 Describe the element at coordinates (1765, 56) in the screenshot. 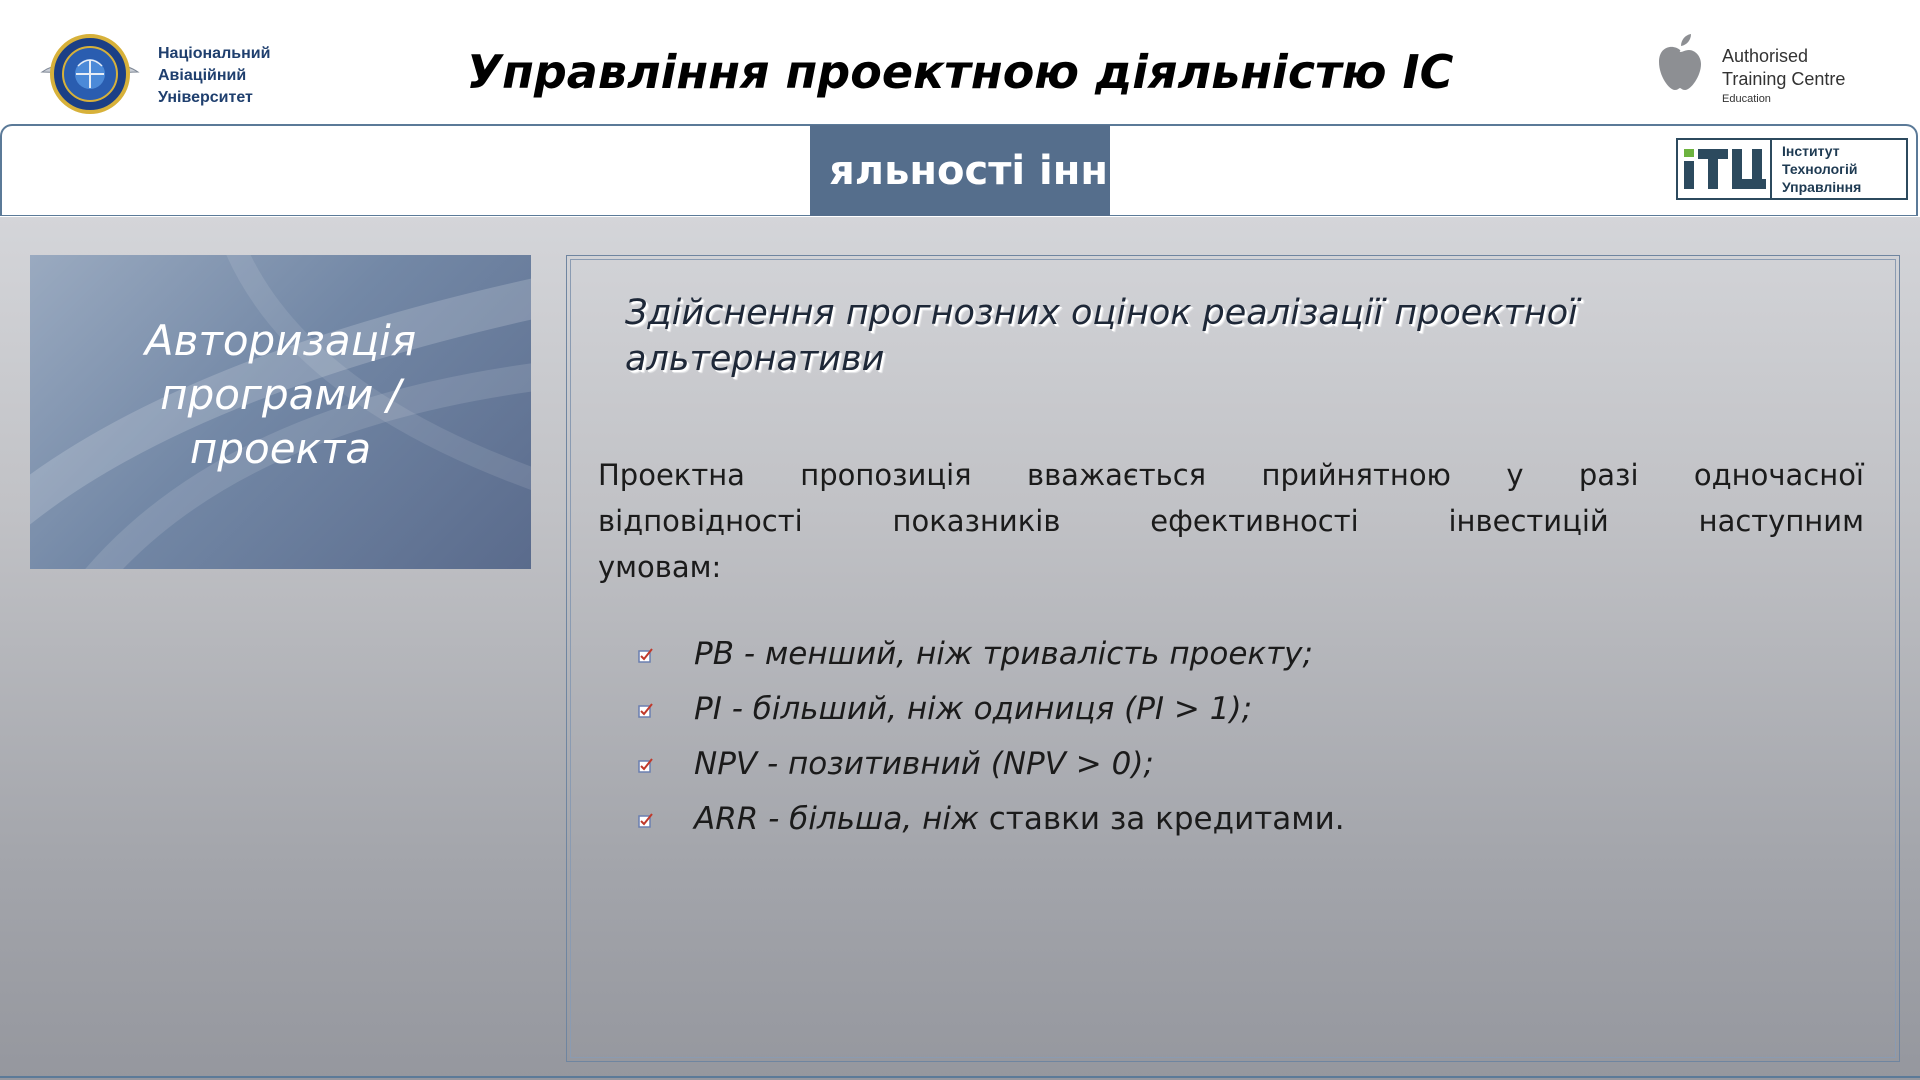

I see `atc-line: Authorised` at that location.